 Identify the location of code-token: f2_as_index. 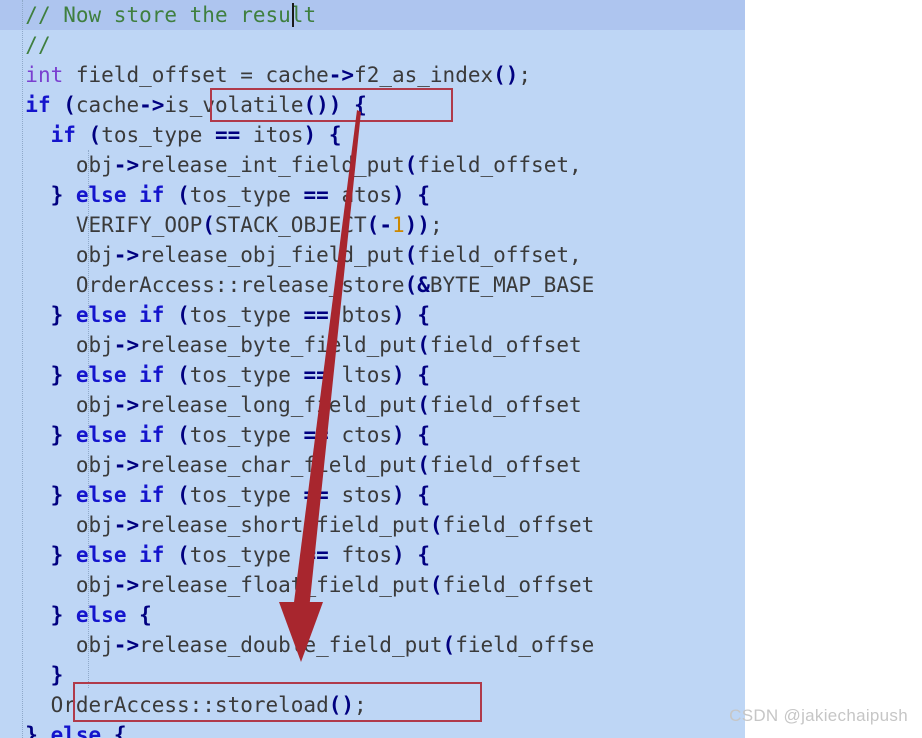
(424, 75).